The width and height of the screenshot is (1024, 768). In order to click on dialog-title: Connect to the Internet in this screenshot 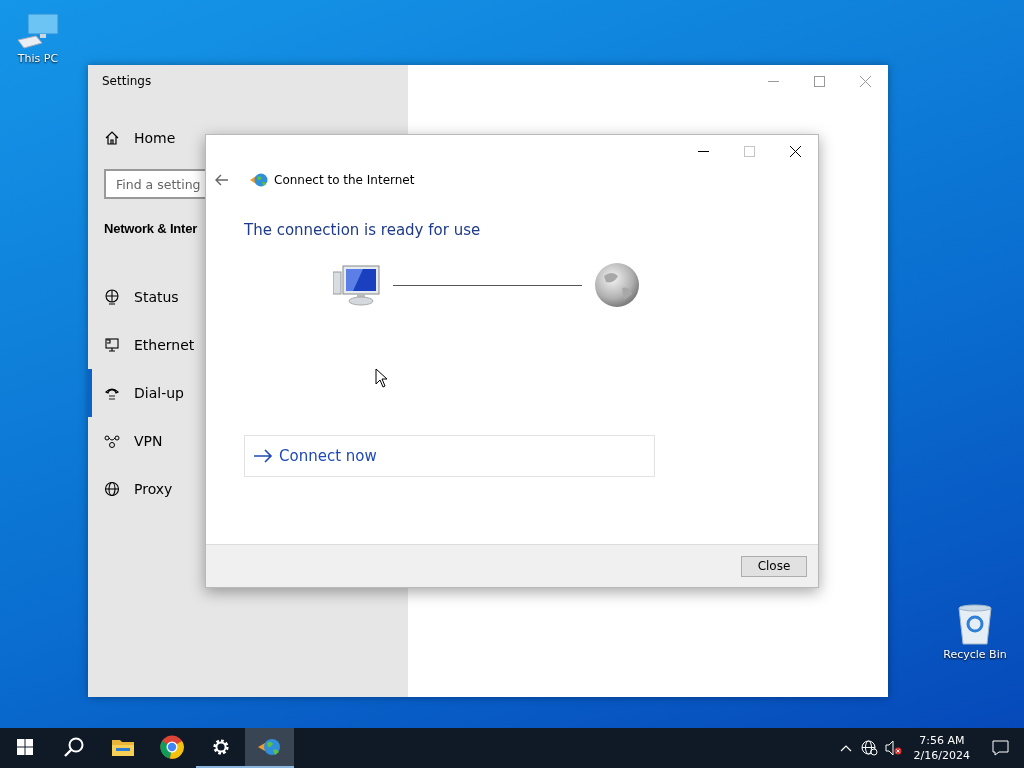, I will do `click(344, 180)`.